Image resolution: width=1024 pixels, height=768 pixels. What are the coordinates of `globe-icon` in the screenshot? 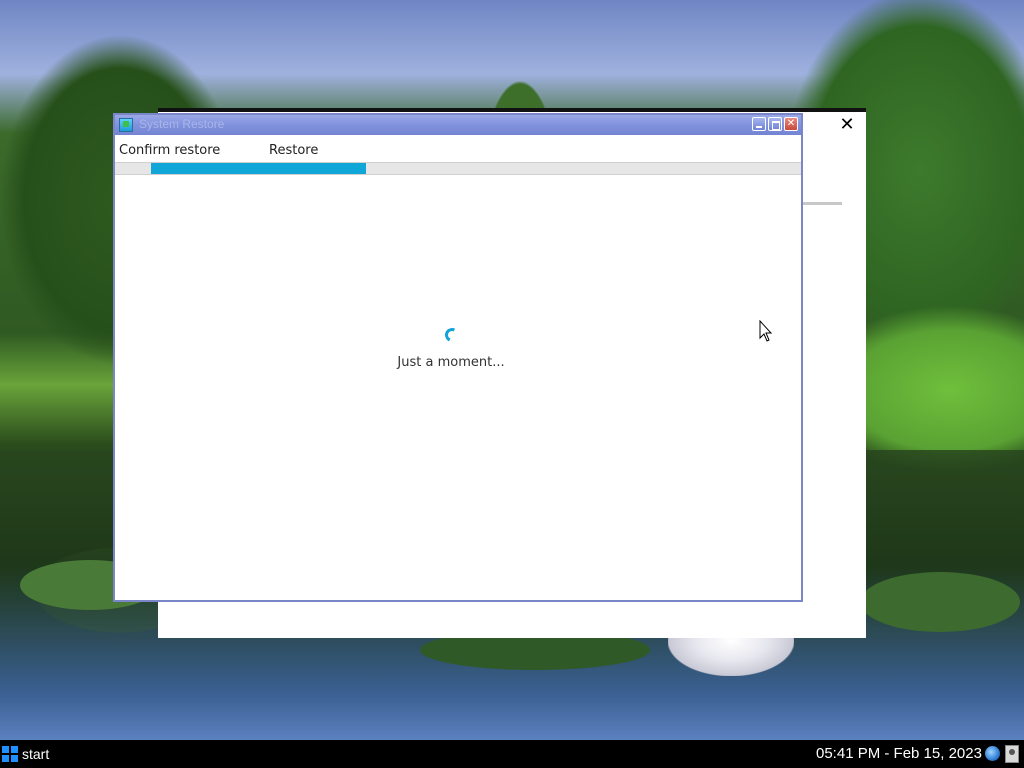 It's located at (992, 753).